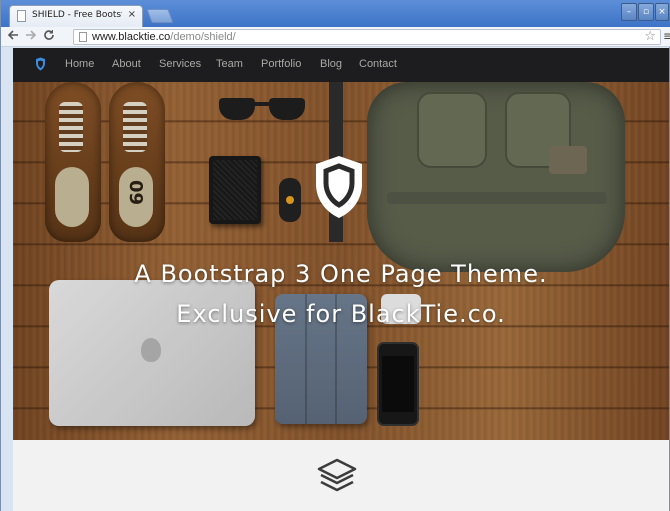 The height and width of the screenshot is (511, 670). What do you see at coordinates (666, 36) in the screenshot?
I see `menu-icon: ≡` at bounding box center [666, 36].